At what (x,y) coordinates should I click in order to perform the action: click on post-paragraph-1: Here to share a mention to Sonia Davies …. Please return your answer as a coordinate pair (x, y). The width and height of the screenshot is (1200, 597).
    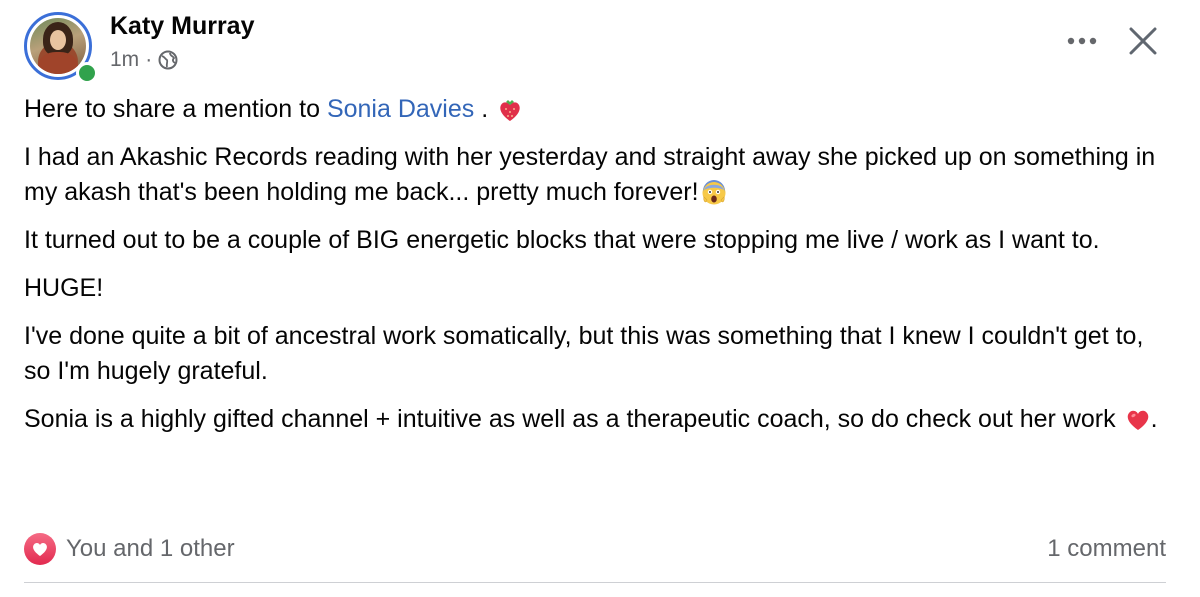
    Looking at the image, I should click on (599, 109).